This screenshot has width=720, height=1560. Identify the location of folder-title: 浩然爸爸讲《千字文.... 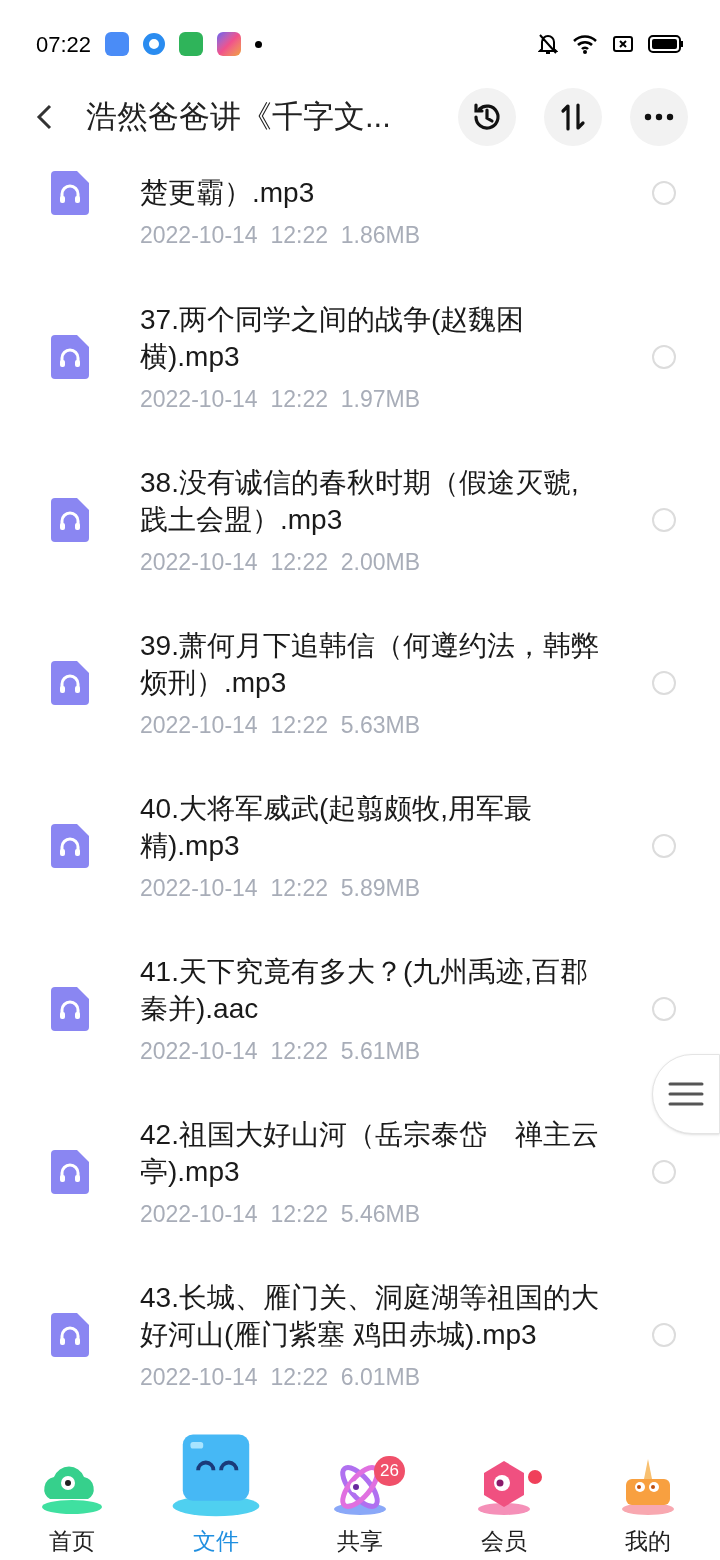
(238, 116).